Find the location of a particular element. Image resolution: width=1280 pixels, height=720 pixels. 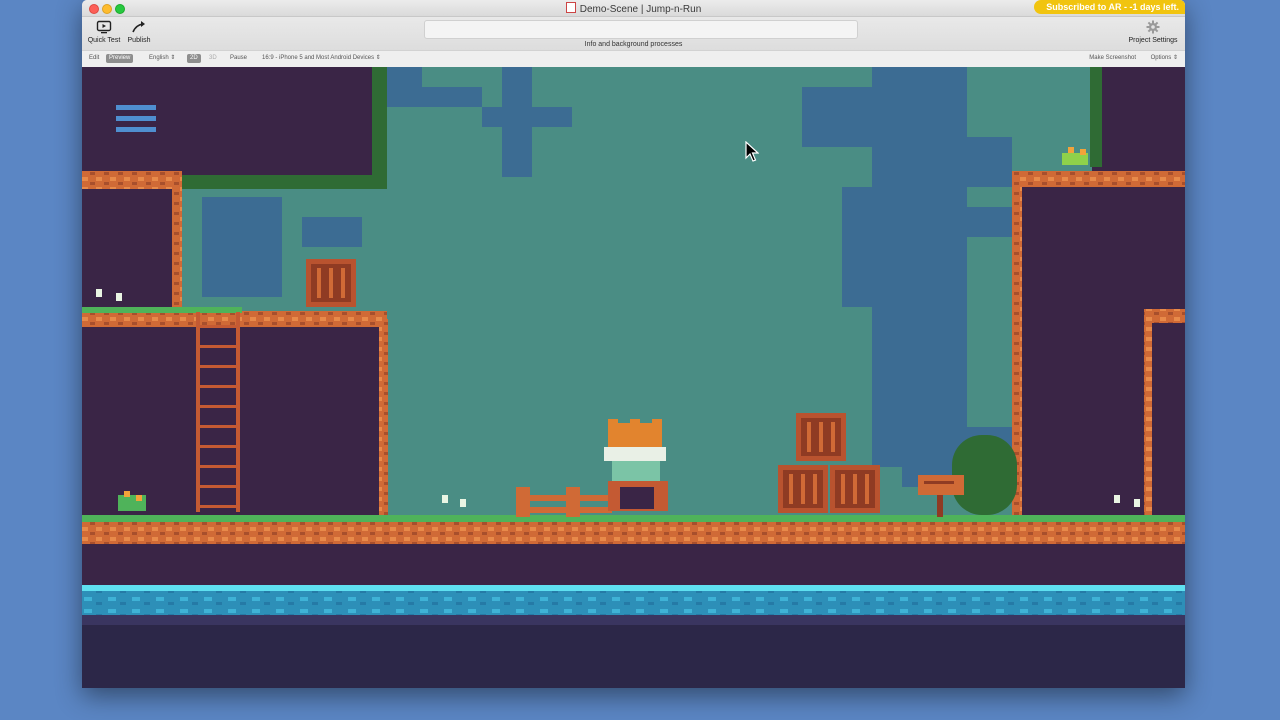

gear-icon is located at coordinates (1153, 27).